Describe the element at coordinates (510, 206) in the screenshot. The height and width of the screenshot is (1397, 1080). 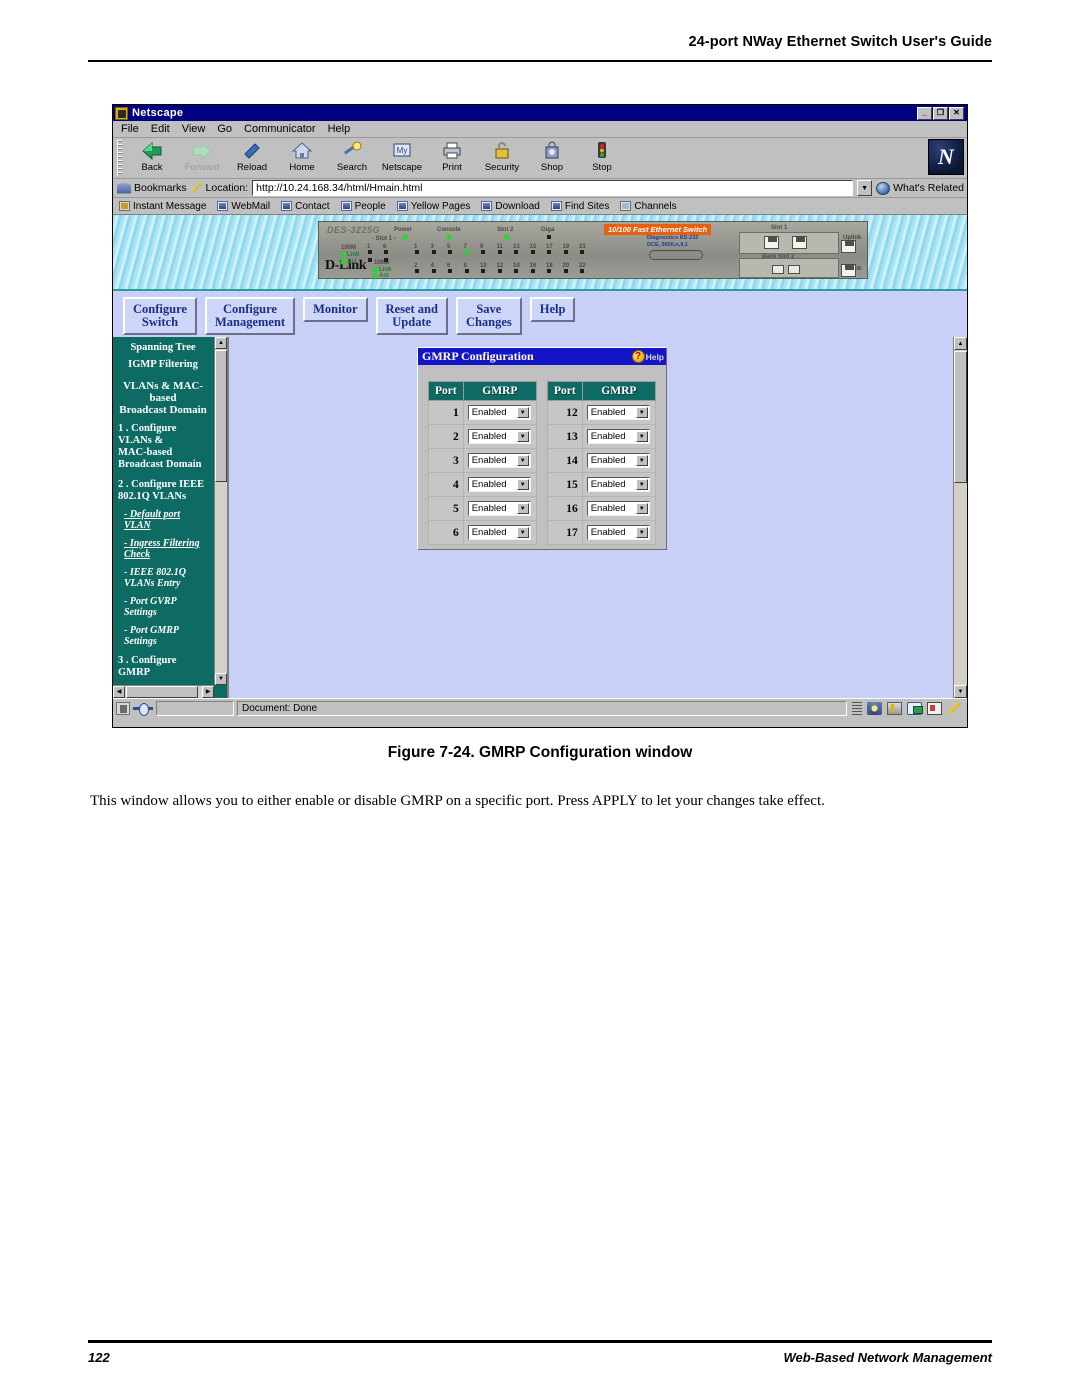
I see `pb-download: Download` at that location.